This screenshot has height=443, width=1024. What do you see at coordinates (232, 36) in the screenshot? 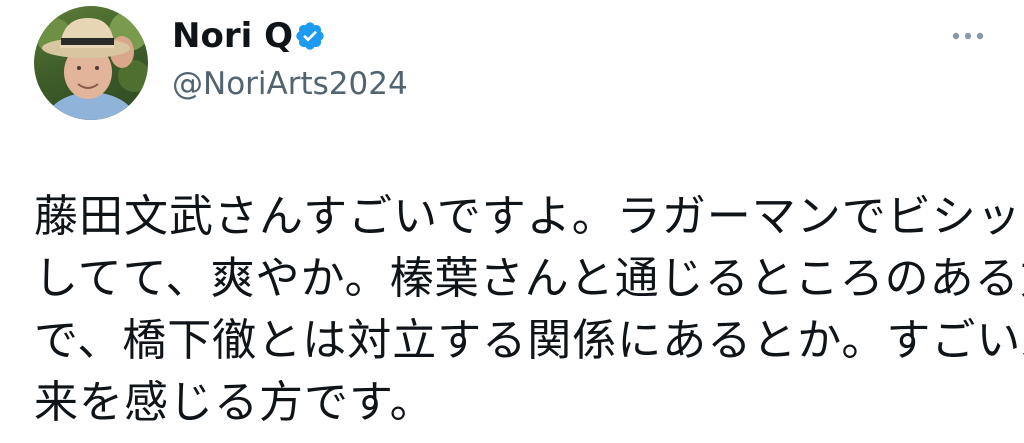
I see `author-display-name: Nori Q` at bounding box center [232, 36].